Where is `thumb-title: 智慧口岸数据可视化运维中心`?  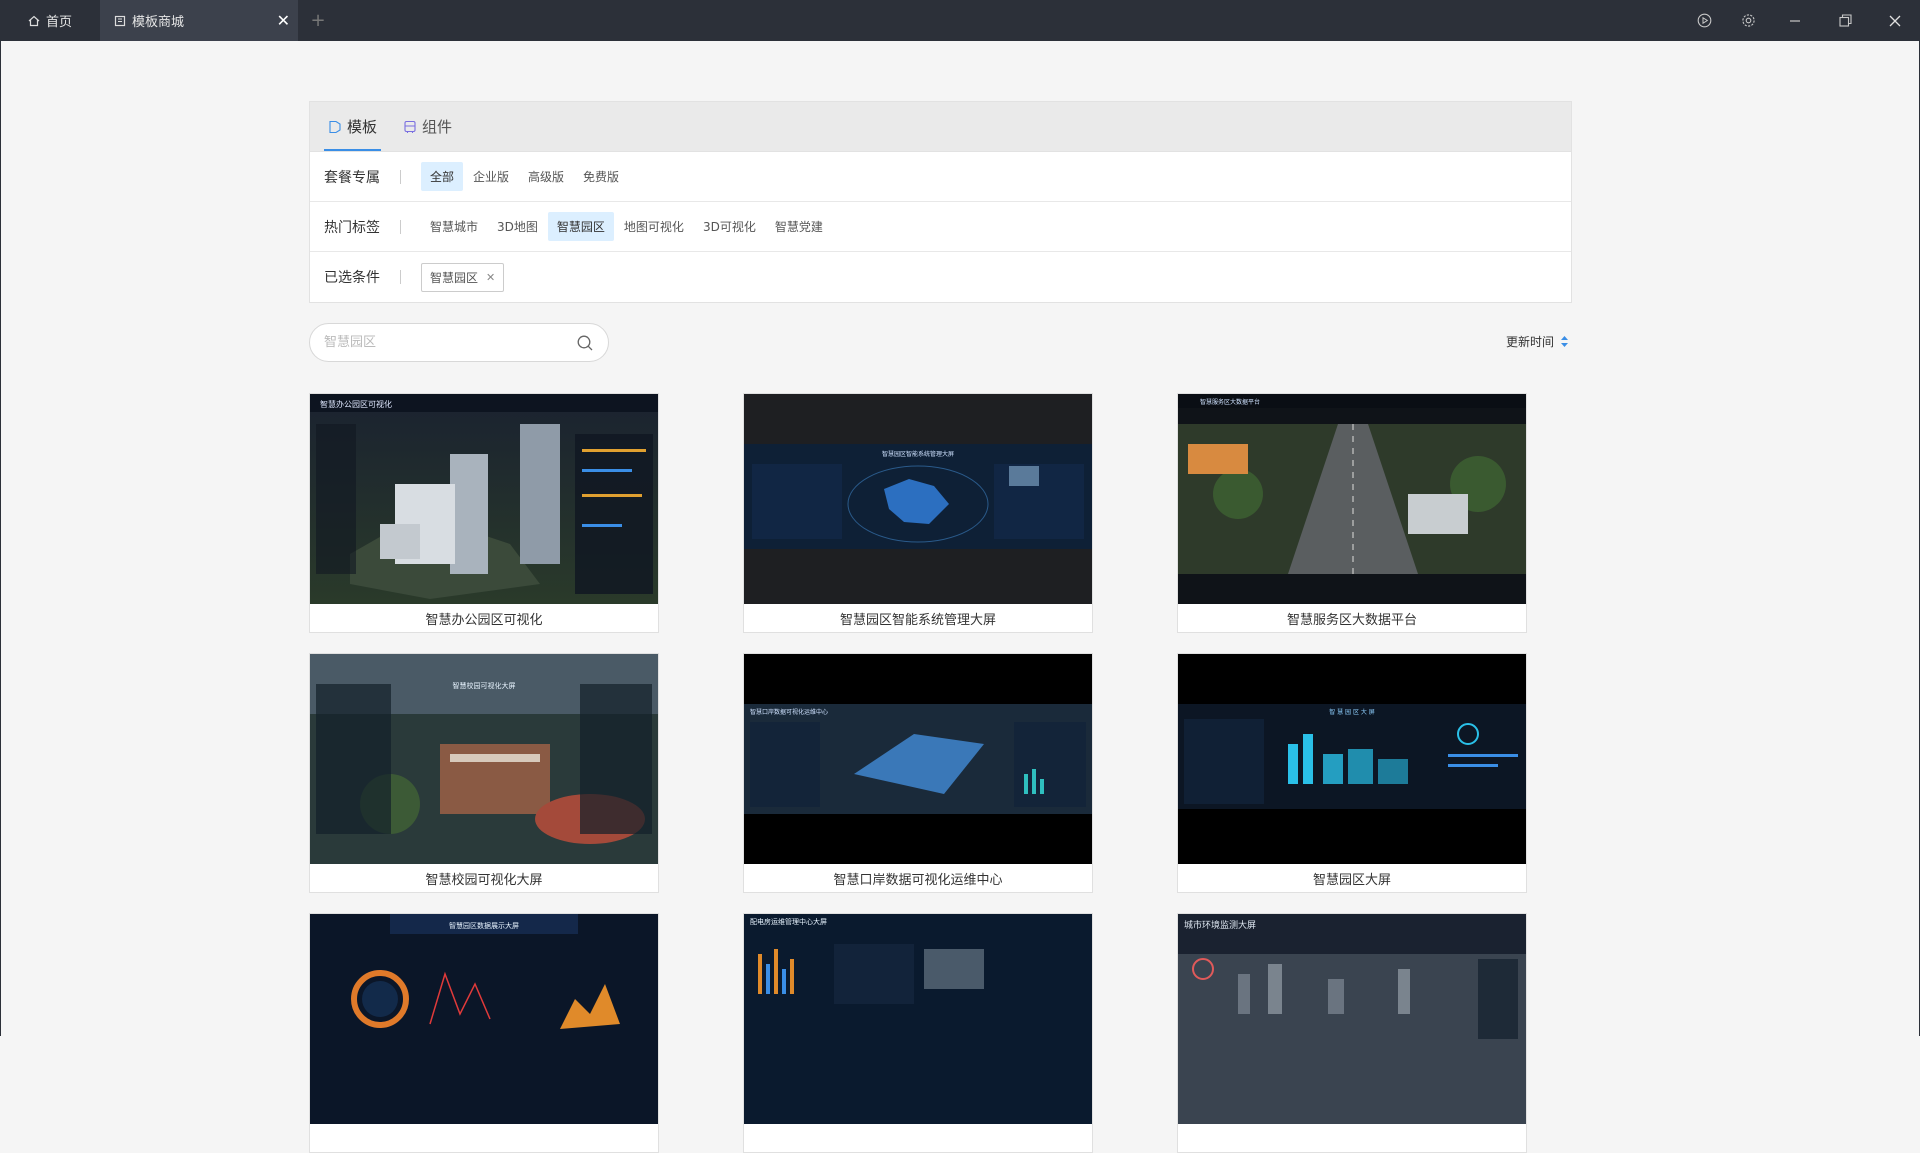 thumb-title: 智慧口岸数据可视化运维中心 is located at coordinates (789, 712).